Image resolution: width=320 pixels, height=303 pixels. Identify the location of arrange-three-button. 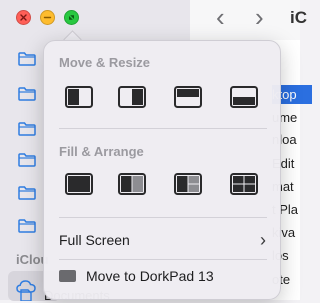
(188, 184).